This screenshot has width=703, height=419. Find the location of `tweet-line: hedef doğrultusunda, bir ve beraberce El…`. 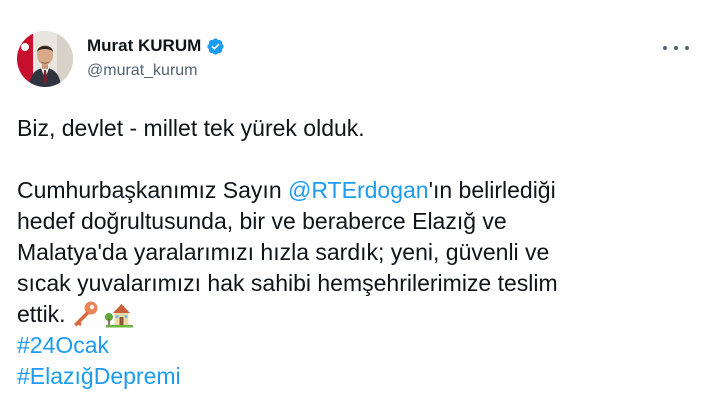

tweet-line: hedef doğrultusunda, bir ve beraberce El… is located at coordinates (262, 221).